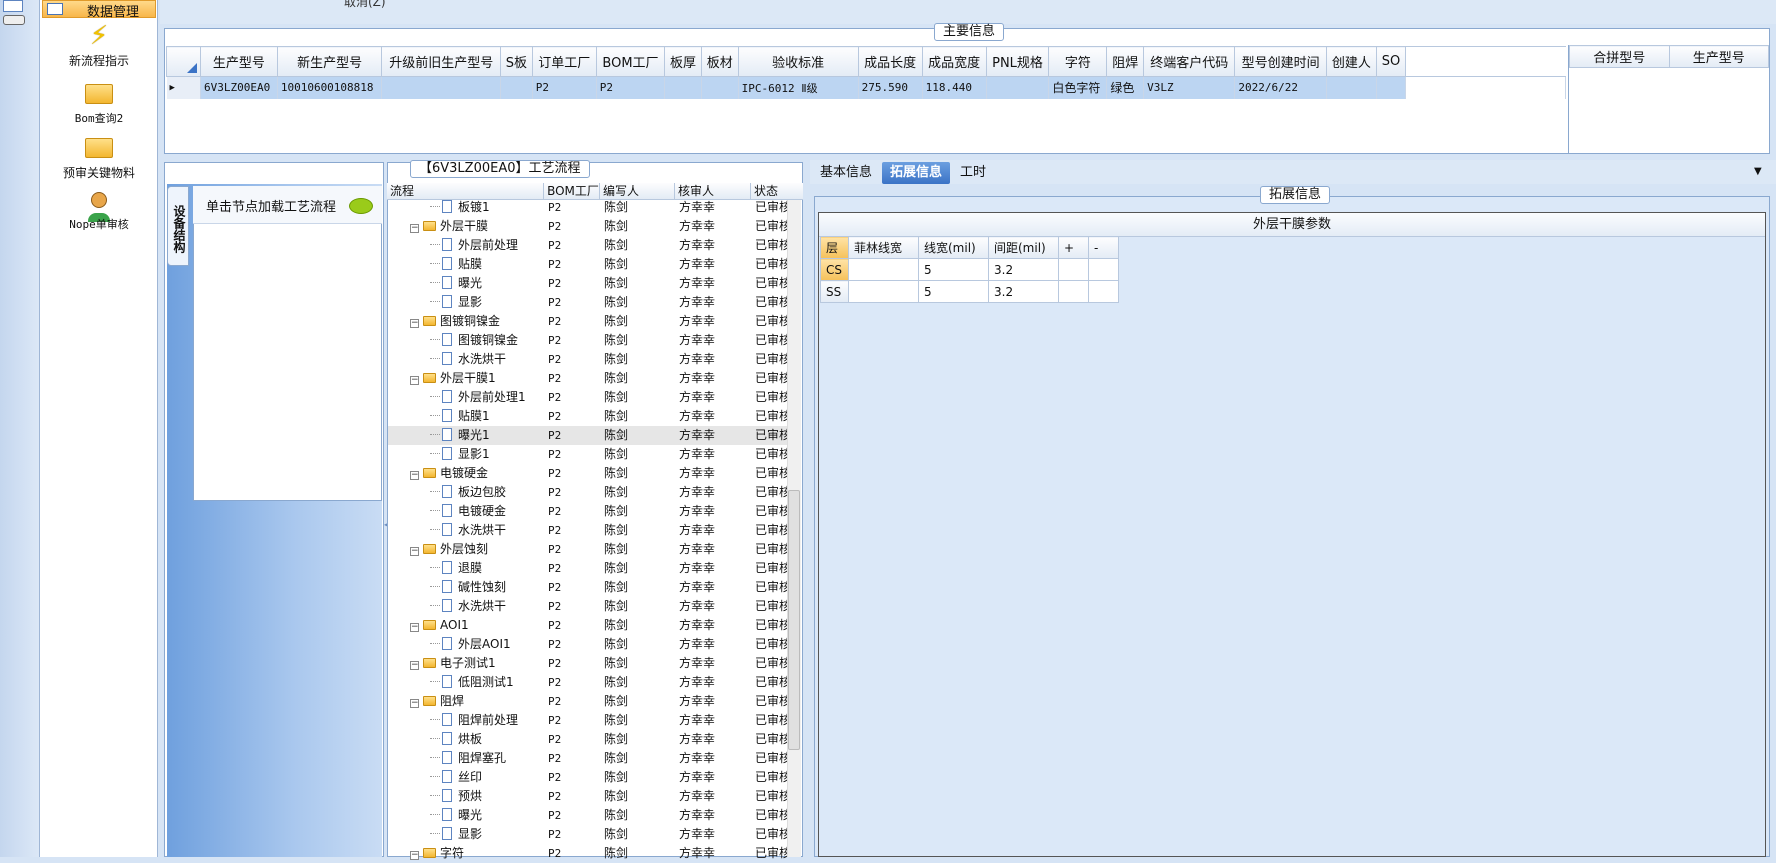 The width and height of the screenshot is (1776, 863). What do you see at coordinates (1718, 56) in the screenshot?
I see `col-merge-prod-model: 生产型号` at bounding box center [1718, 56].